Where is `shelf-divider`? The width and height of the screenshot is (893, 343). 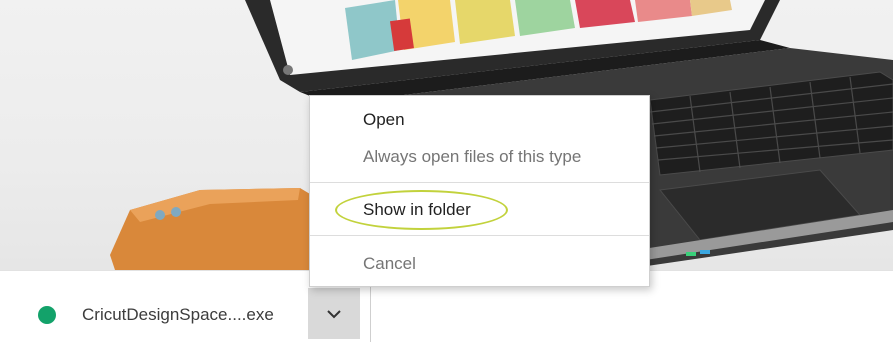 shelf-divider is located at coordinates (370, 313).